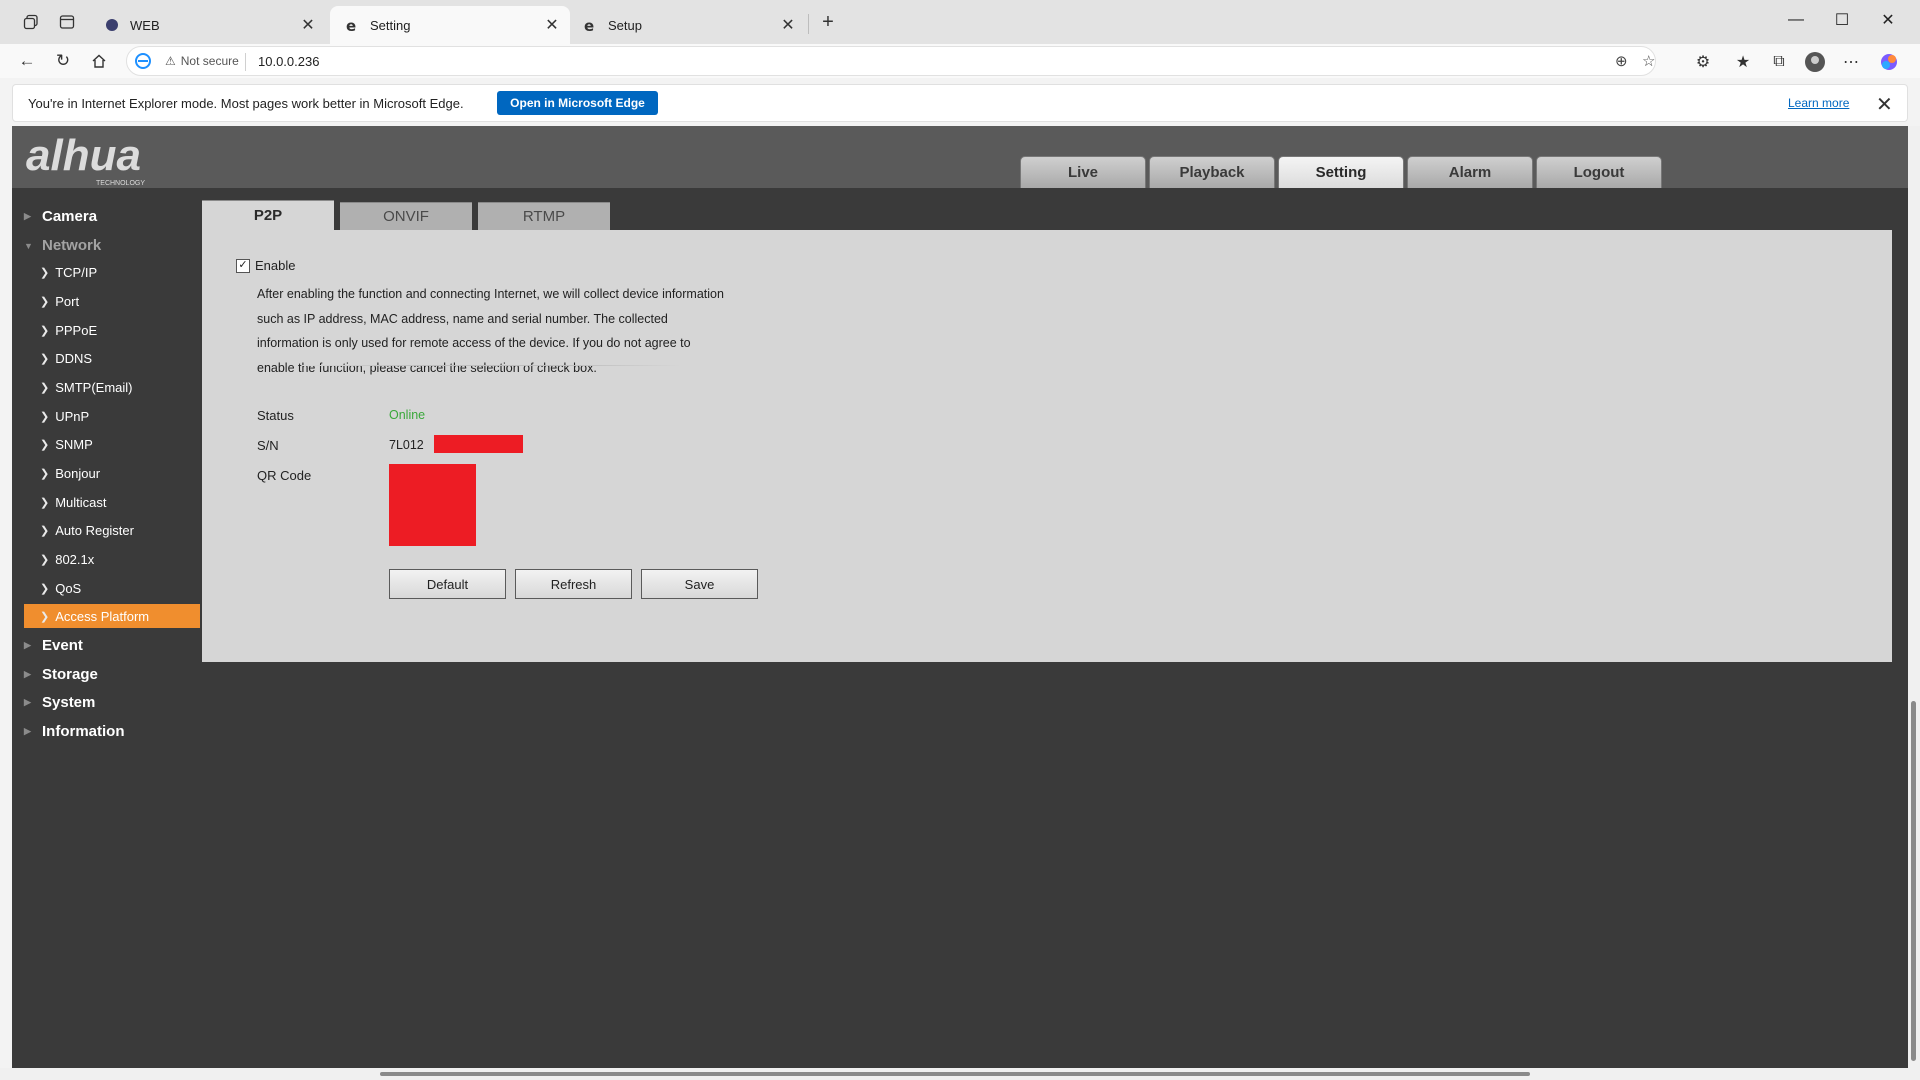 The height and width of the screenshot is (1080, 1920). I want to click on browser-toolbar: ← ↻ ⚠ Not secure 10.0.0.236 ⊕ ☆ ⚙ ★ ⧉ ⋯, so click(960, 61).